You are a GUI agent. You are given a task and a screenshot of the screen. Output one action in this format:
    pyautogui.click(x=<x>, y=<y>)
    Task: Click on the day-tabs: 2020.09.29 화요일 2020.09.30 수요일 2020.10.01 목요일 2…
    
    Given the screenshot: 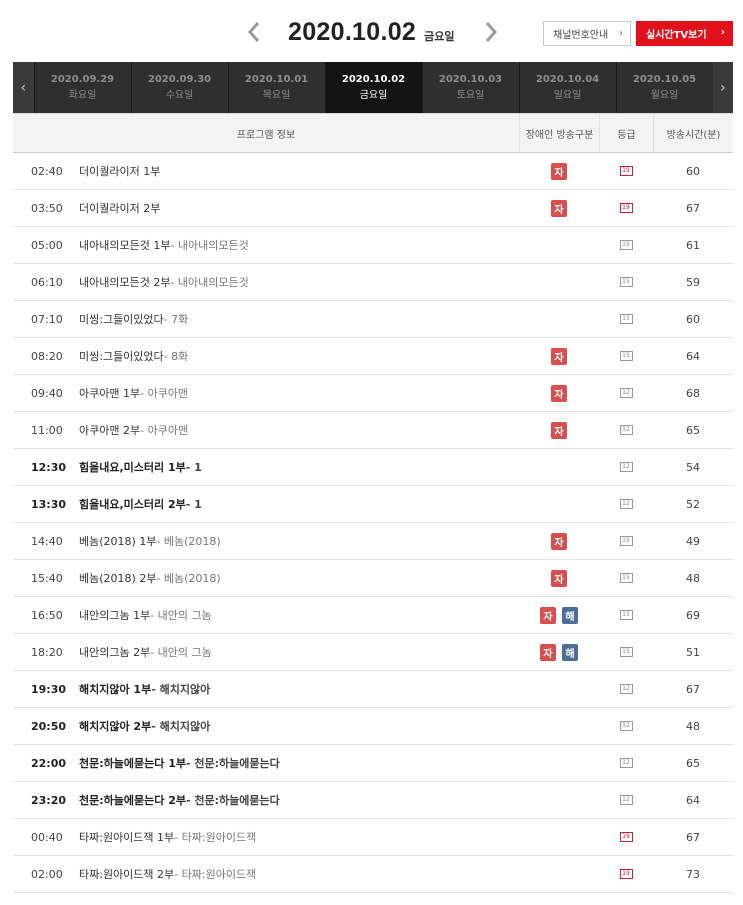 What is the action you would take?
    pyautogui.click(x=373, y=87)
    